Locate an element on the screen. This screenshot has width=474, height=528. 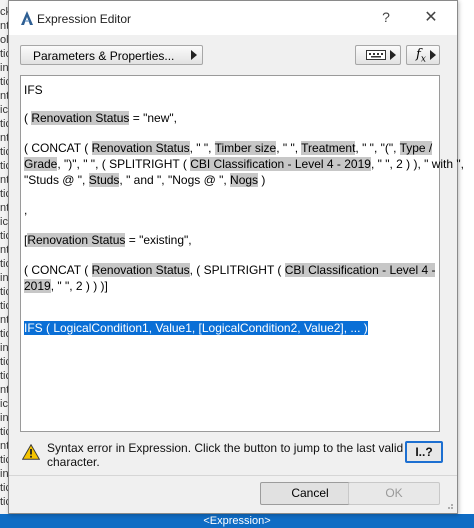
property-token: CBI Classification - Level 4 - is located at coordinates (360, 270).